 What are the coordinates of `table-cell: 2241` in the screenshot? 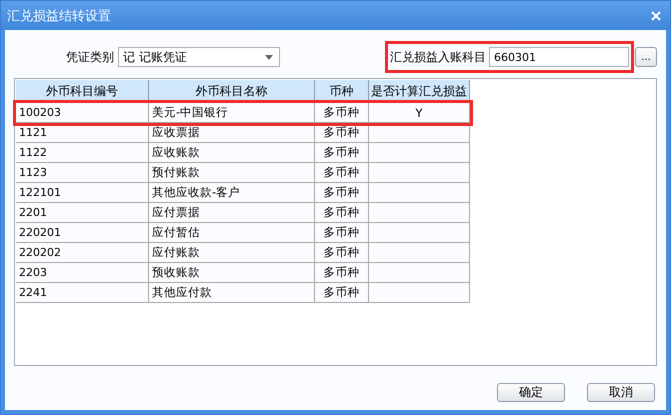 It's located at (82, 293).